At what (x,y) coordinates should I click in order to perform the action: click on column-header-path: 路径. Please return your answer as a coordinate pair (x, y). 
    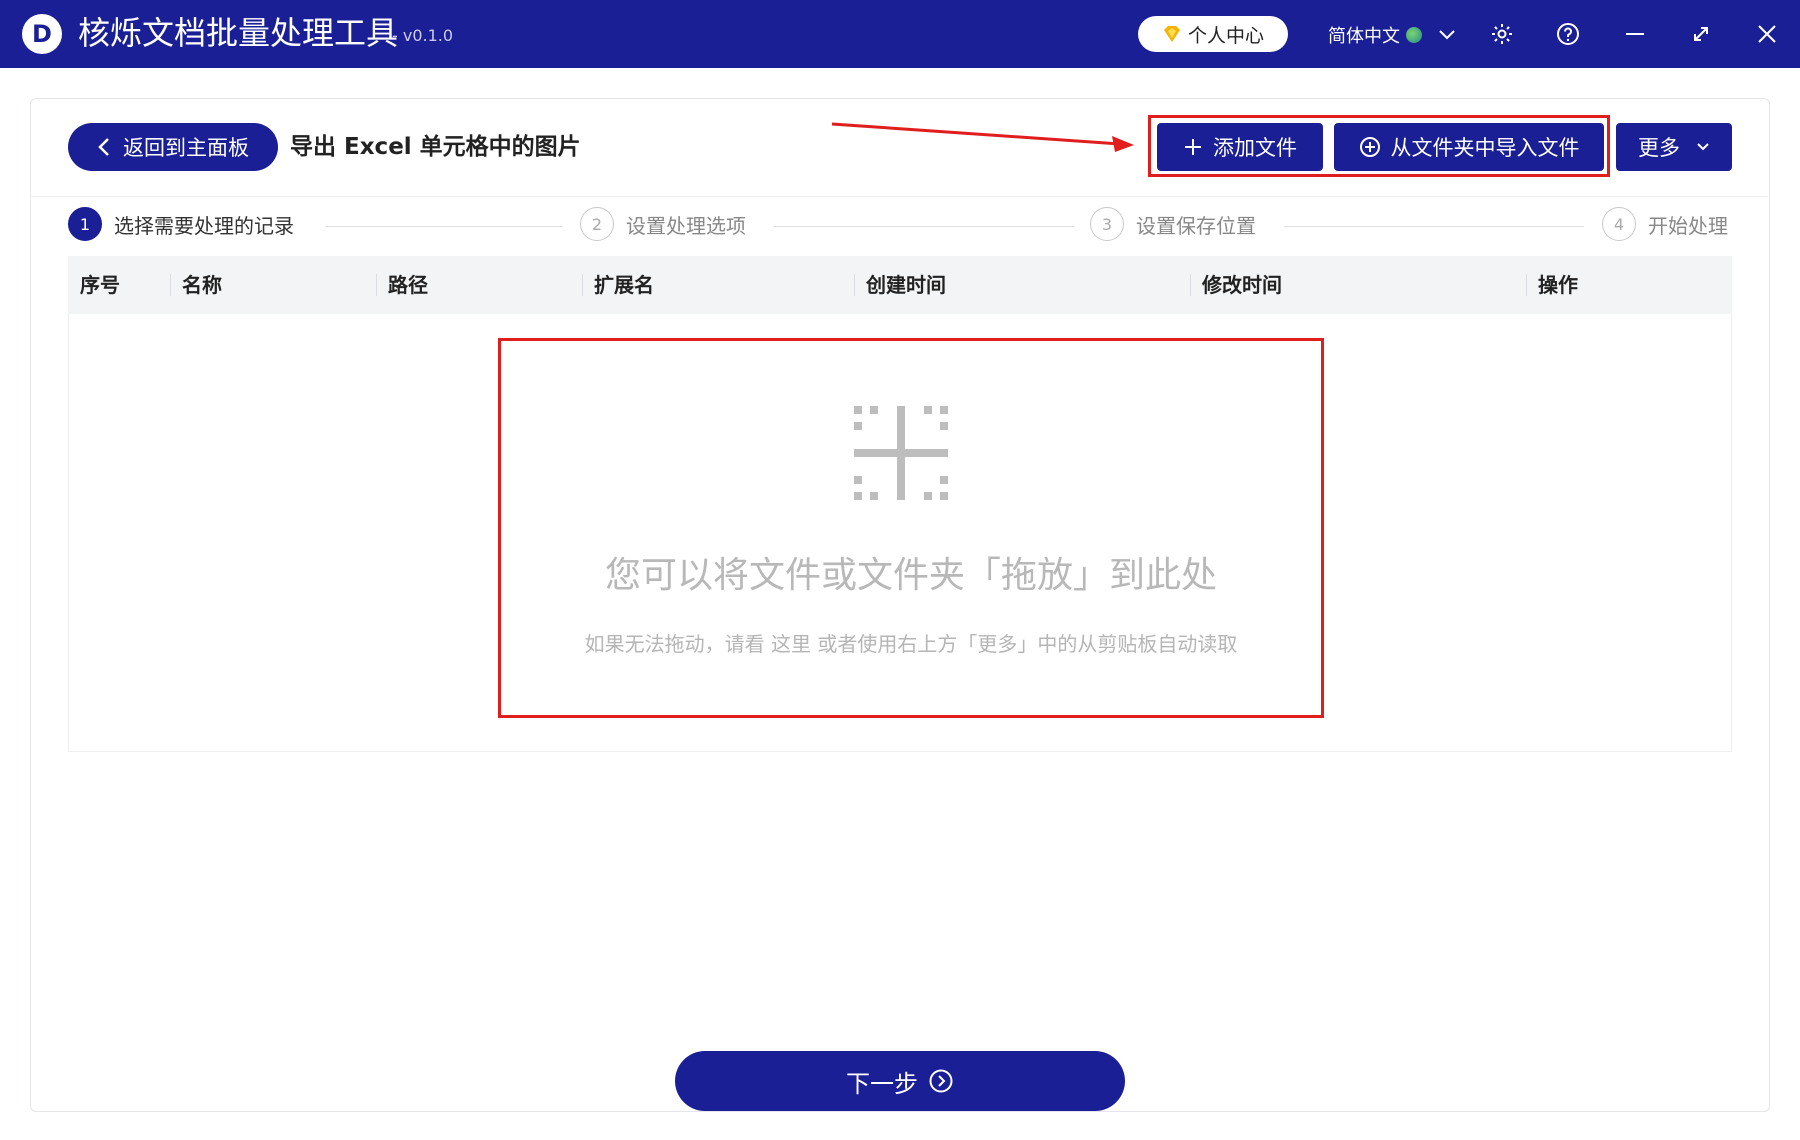
    Looking at the image, I should click on (479, 285).